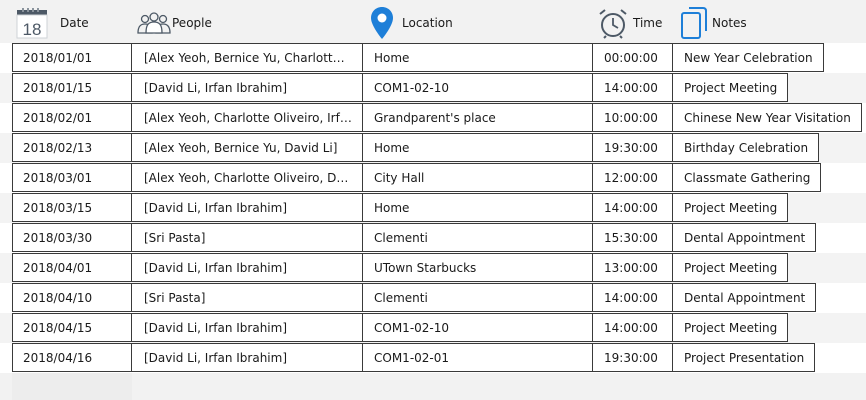 The width and height of the screenshot is (866, 400). Describe the element at coordinates (694, 23) in the screenshot. I see `notes-icon` at that location.